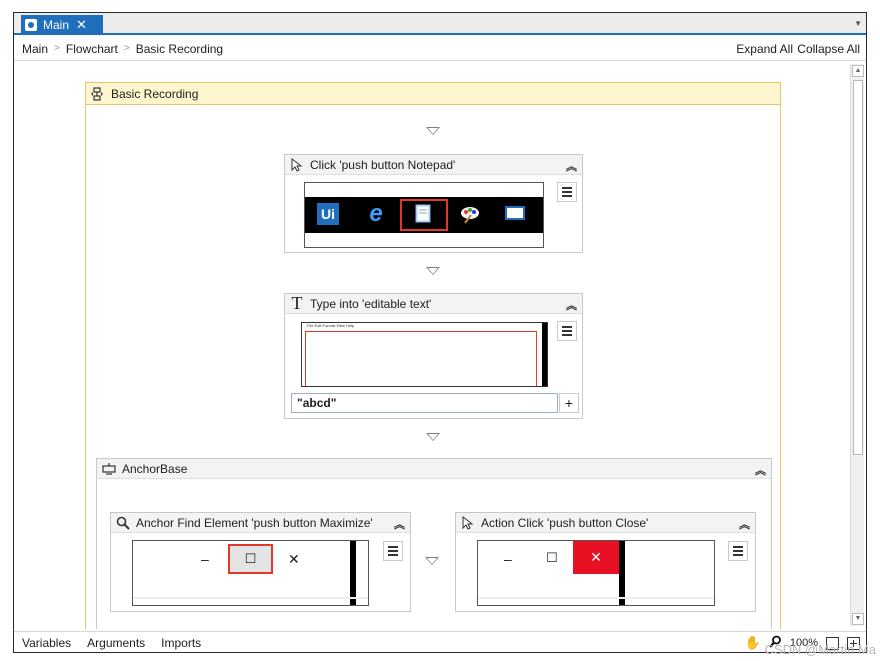  I want to click on activity-title: Click 'push button Notepad', so click(383, 164).